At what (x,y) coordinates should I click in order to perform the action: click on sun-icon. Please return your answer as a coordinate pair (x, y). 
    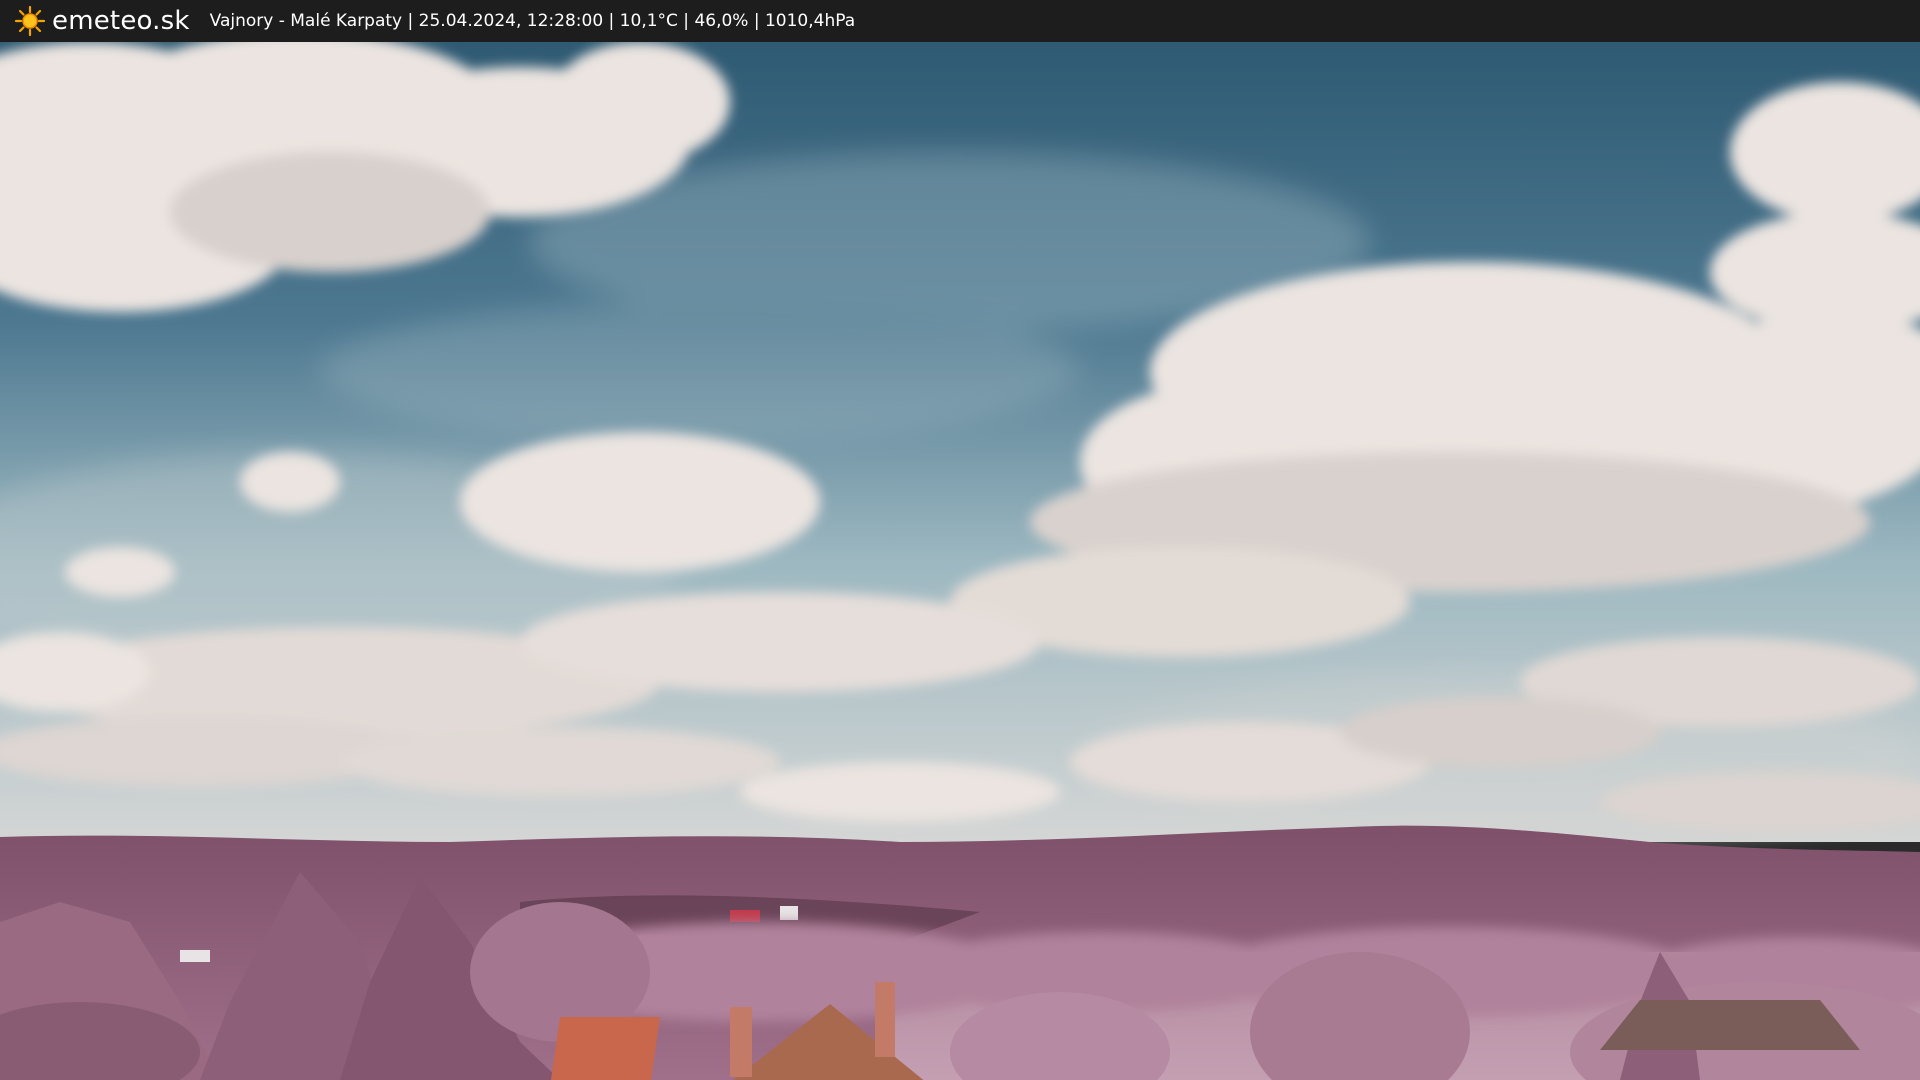
    Looking at the image, I should click on (30, 21).